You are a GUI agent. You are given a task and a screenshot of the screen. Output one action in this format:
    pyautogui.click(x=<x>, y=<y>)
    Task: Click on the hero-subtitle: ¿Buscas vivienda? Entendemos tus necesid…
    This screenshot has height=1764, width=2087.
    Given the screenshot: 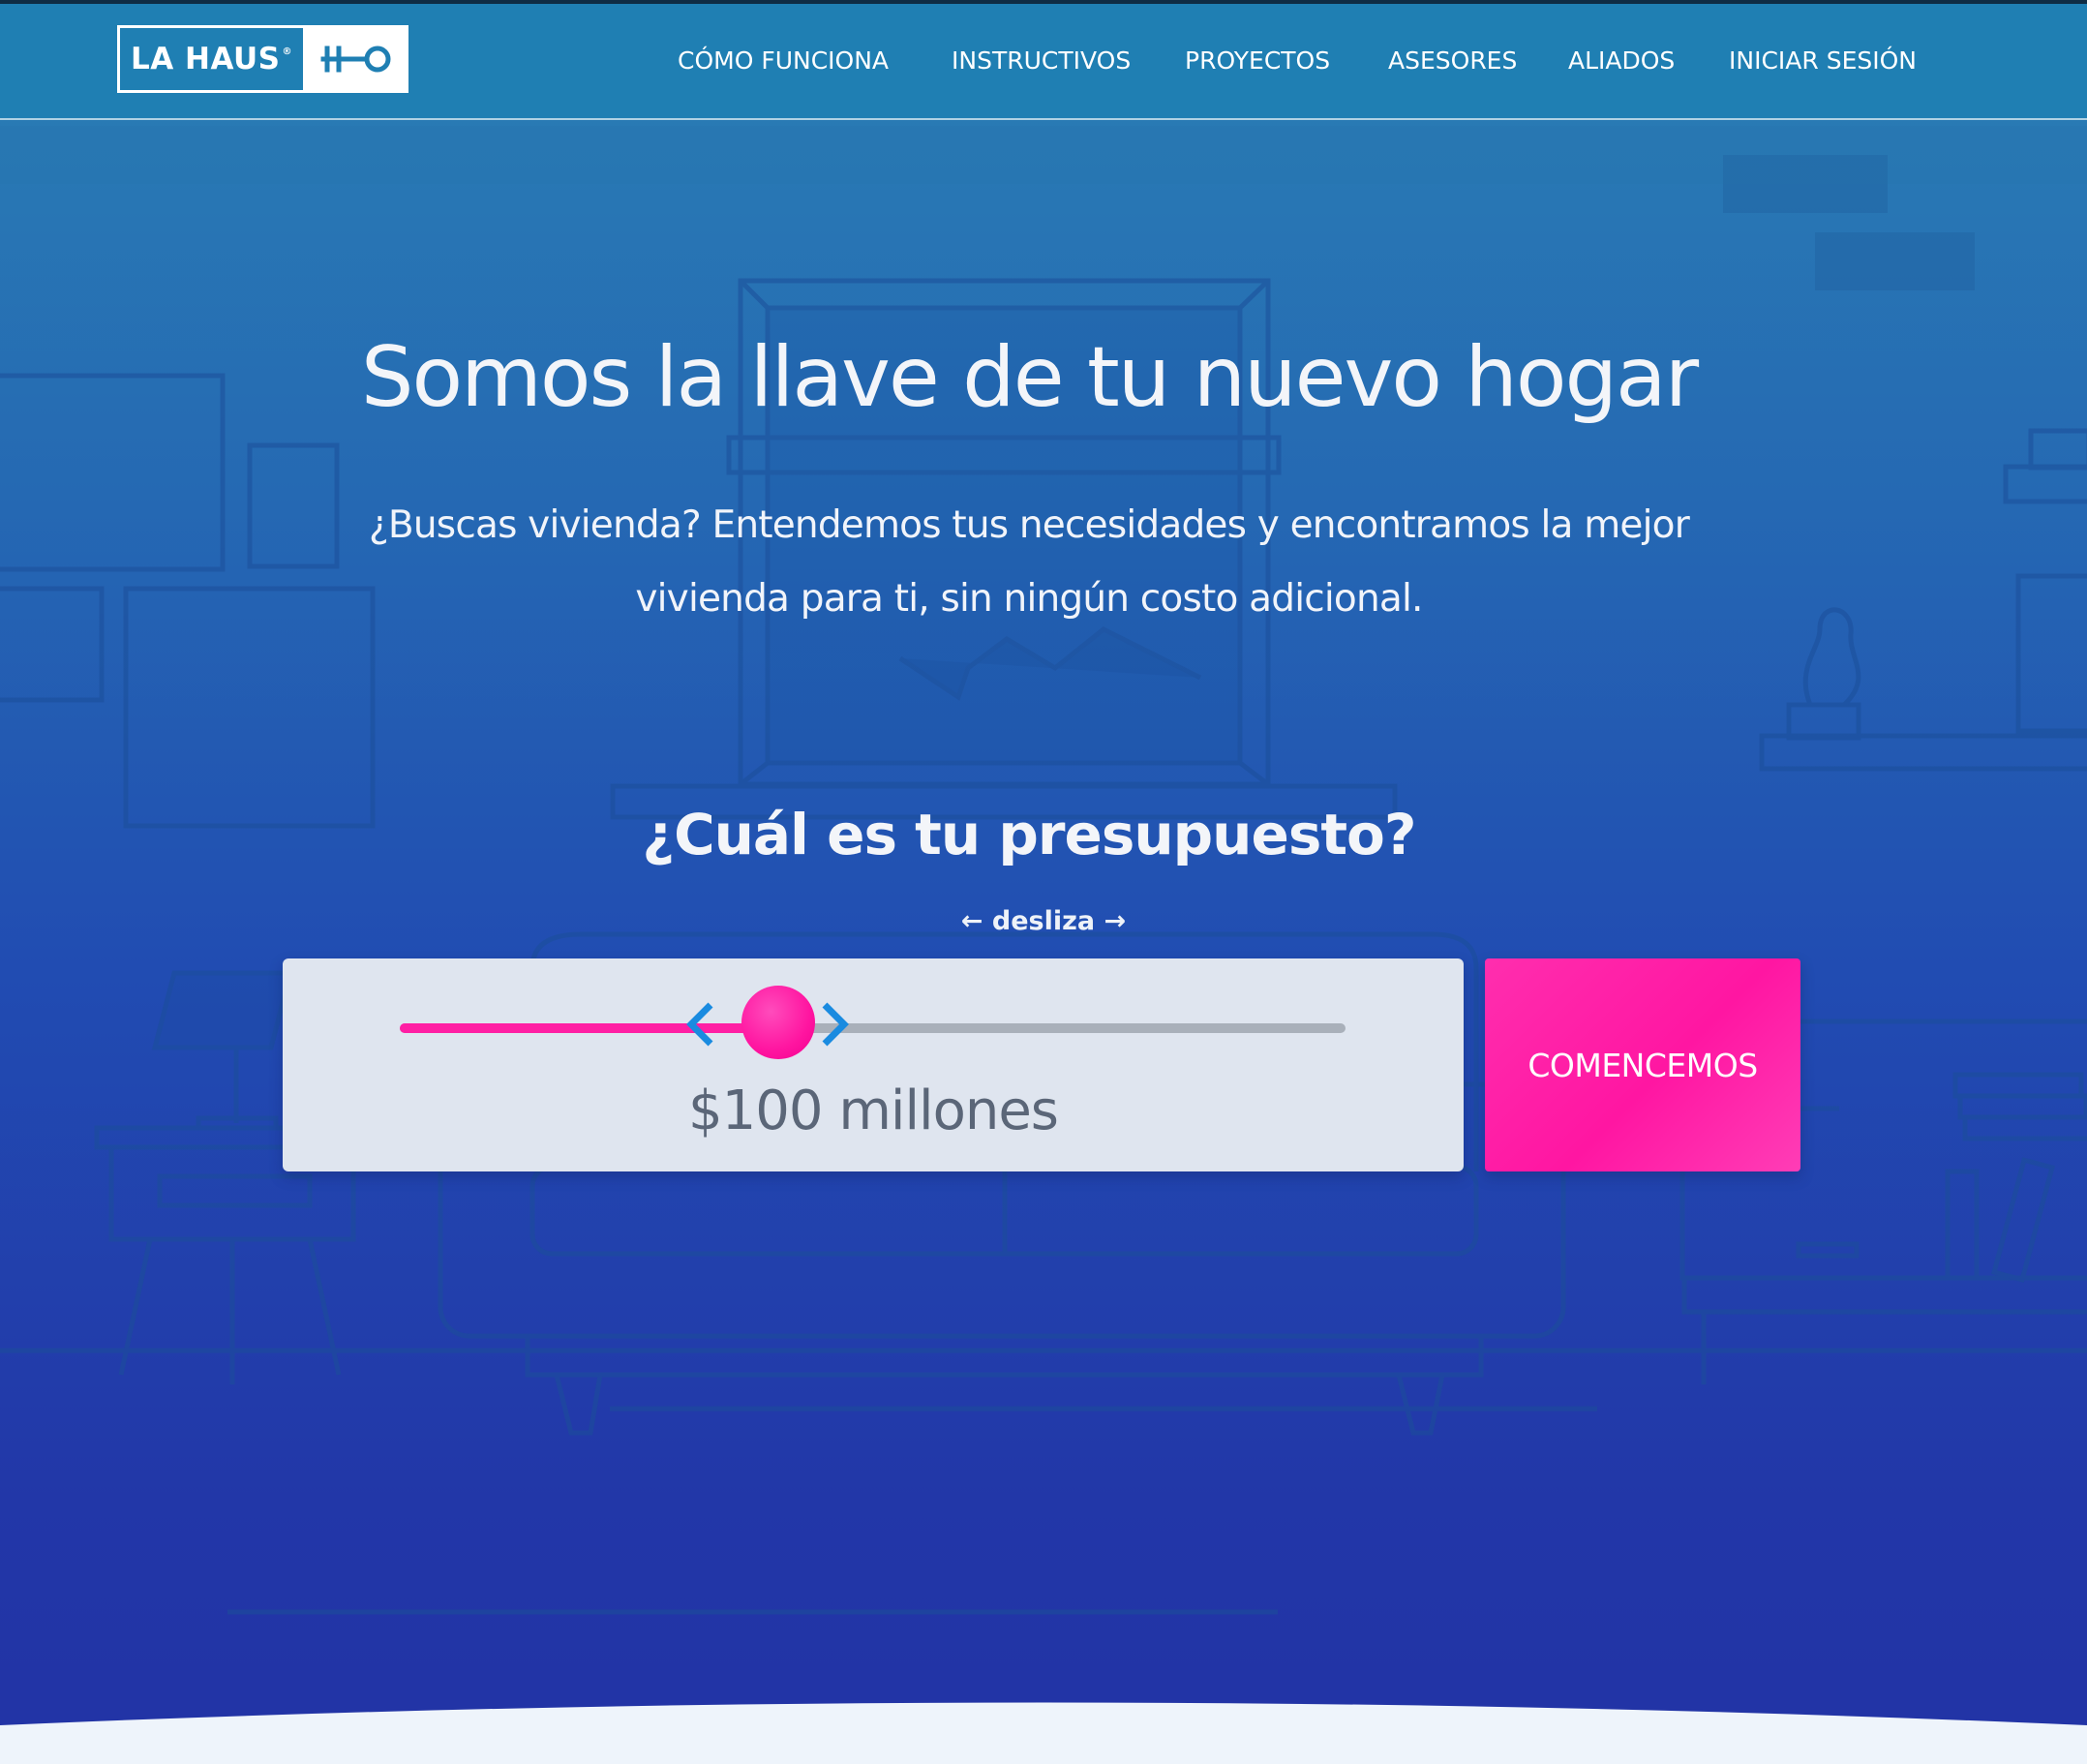 What is the action you would take?
    pyautogui.click(x=1029, y=562)
    